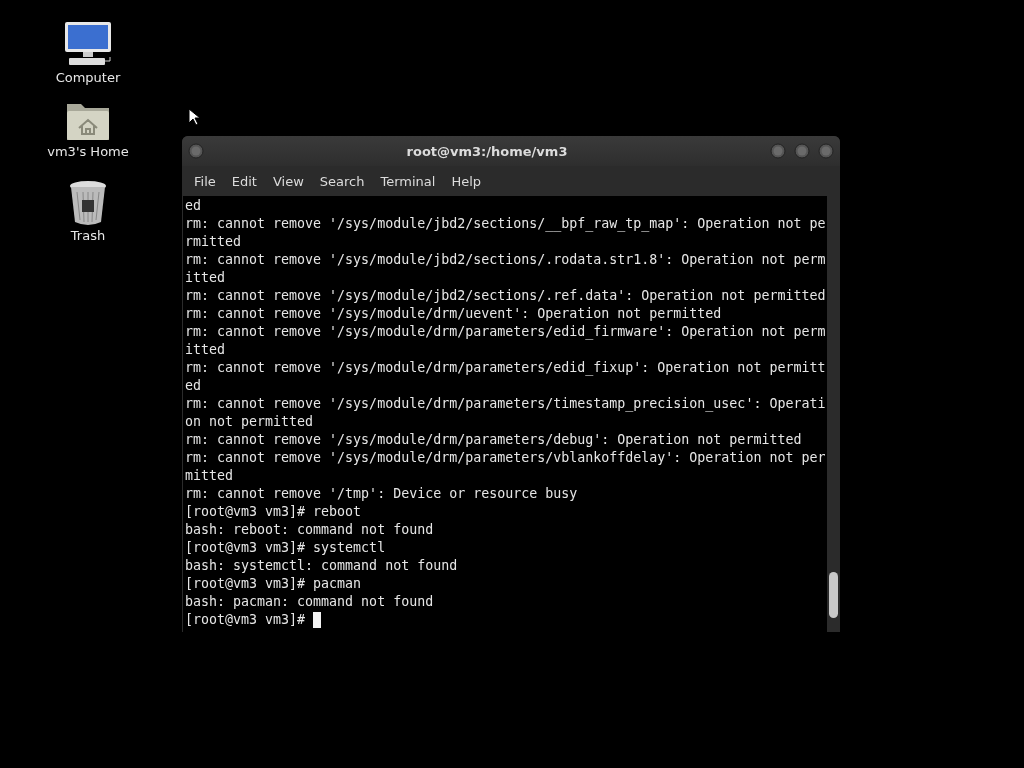 This screenshot has height=768, width=1024. I want to click on menu-item: Search, so click(342, 181).